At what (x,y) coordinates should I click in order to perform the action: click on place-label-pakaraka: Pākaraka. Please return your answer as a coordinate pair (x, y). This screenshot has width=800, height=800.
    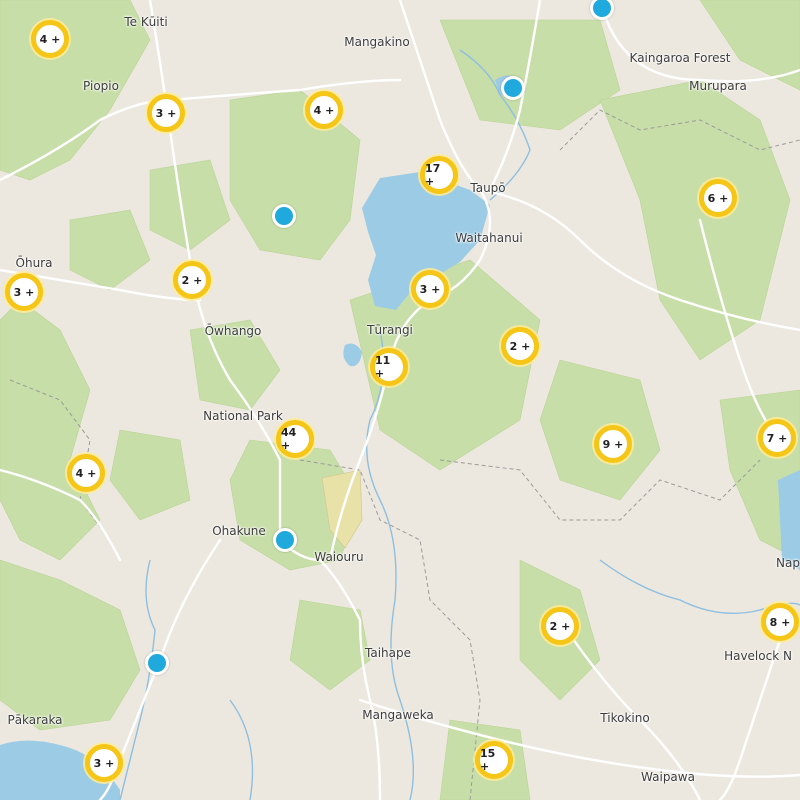
    Looking at the image, I should click on (35, 720).